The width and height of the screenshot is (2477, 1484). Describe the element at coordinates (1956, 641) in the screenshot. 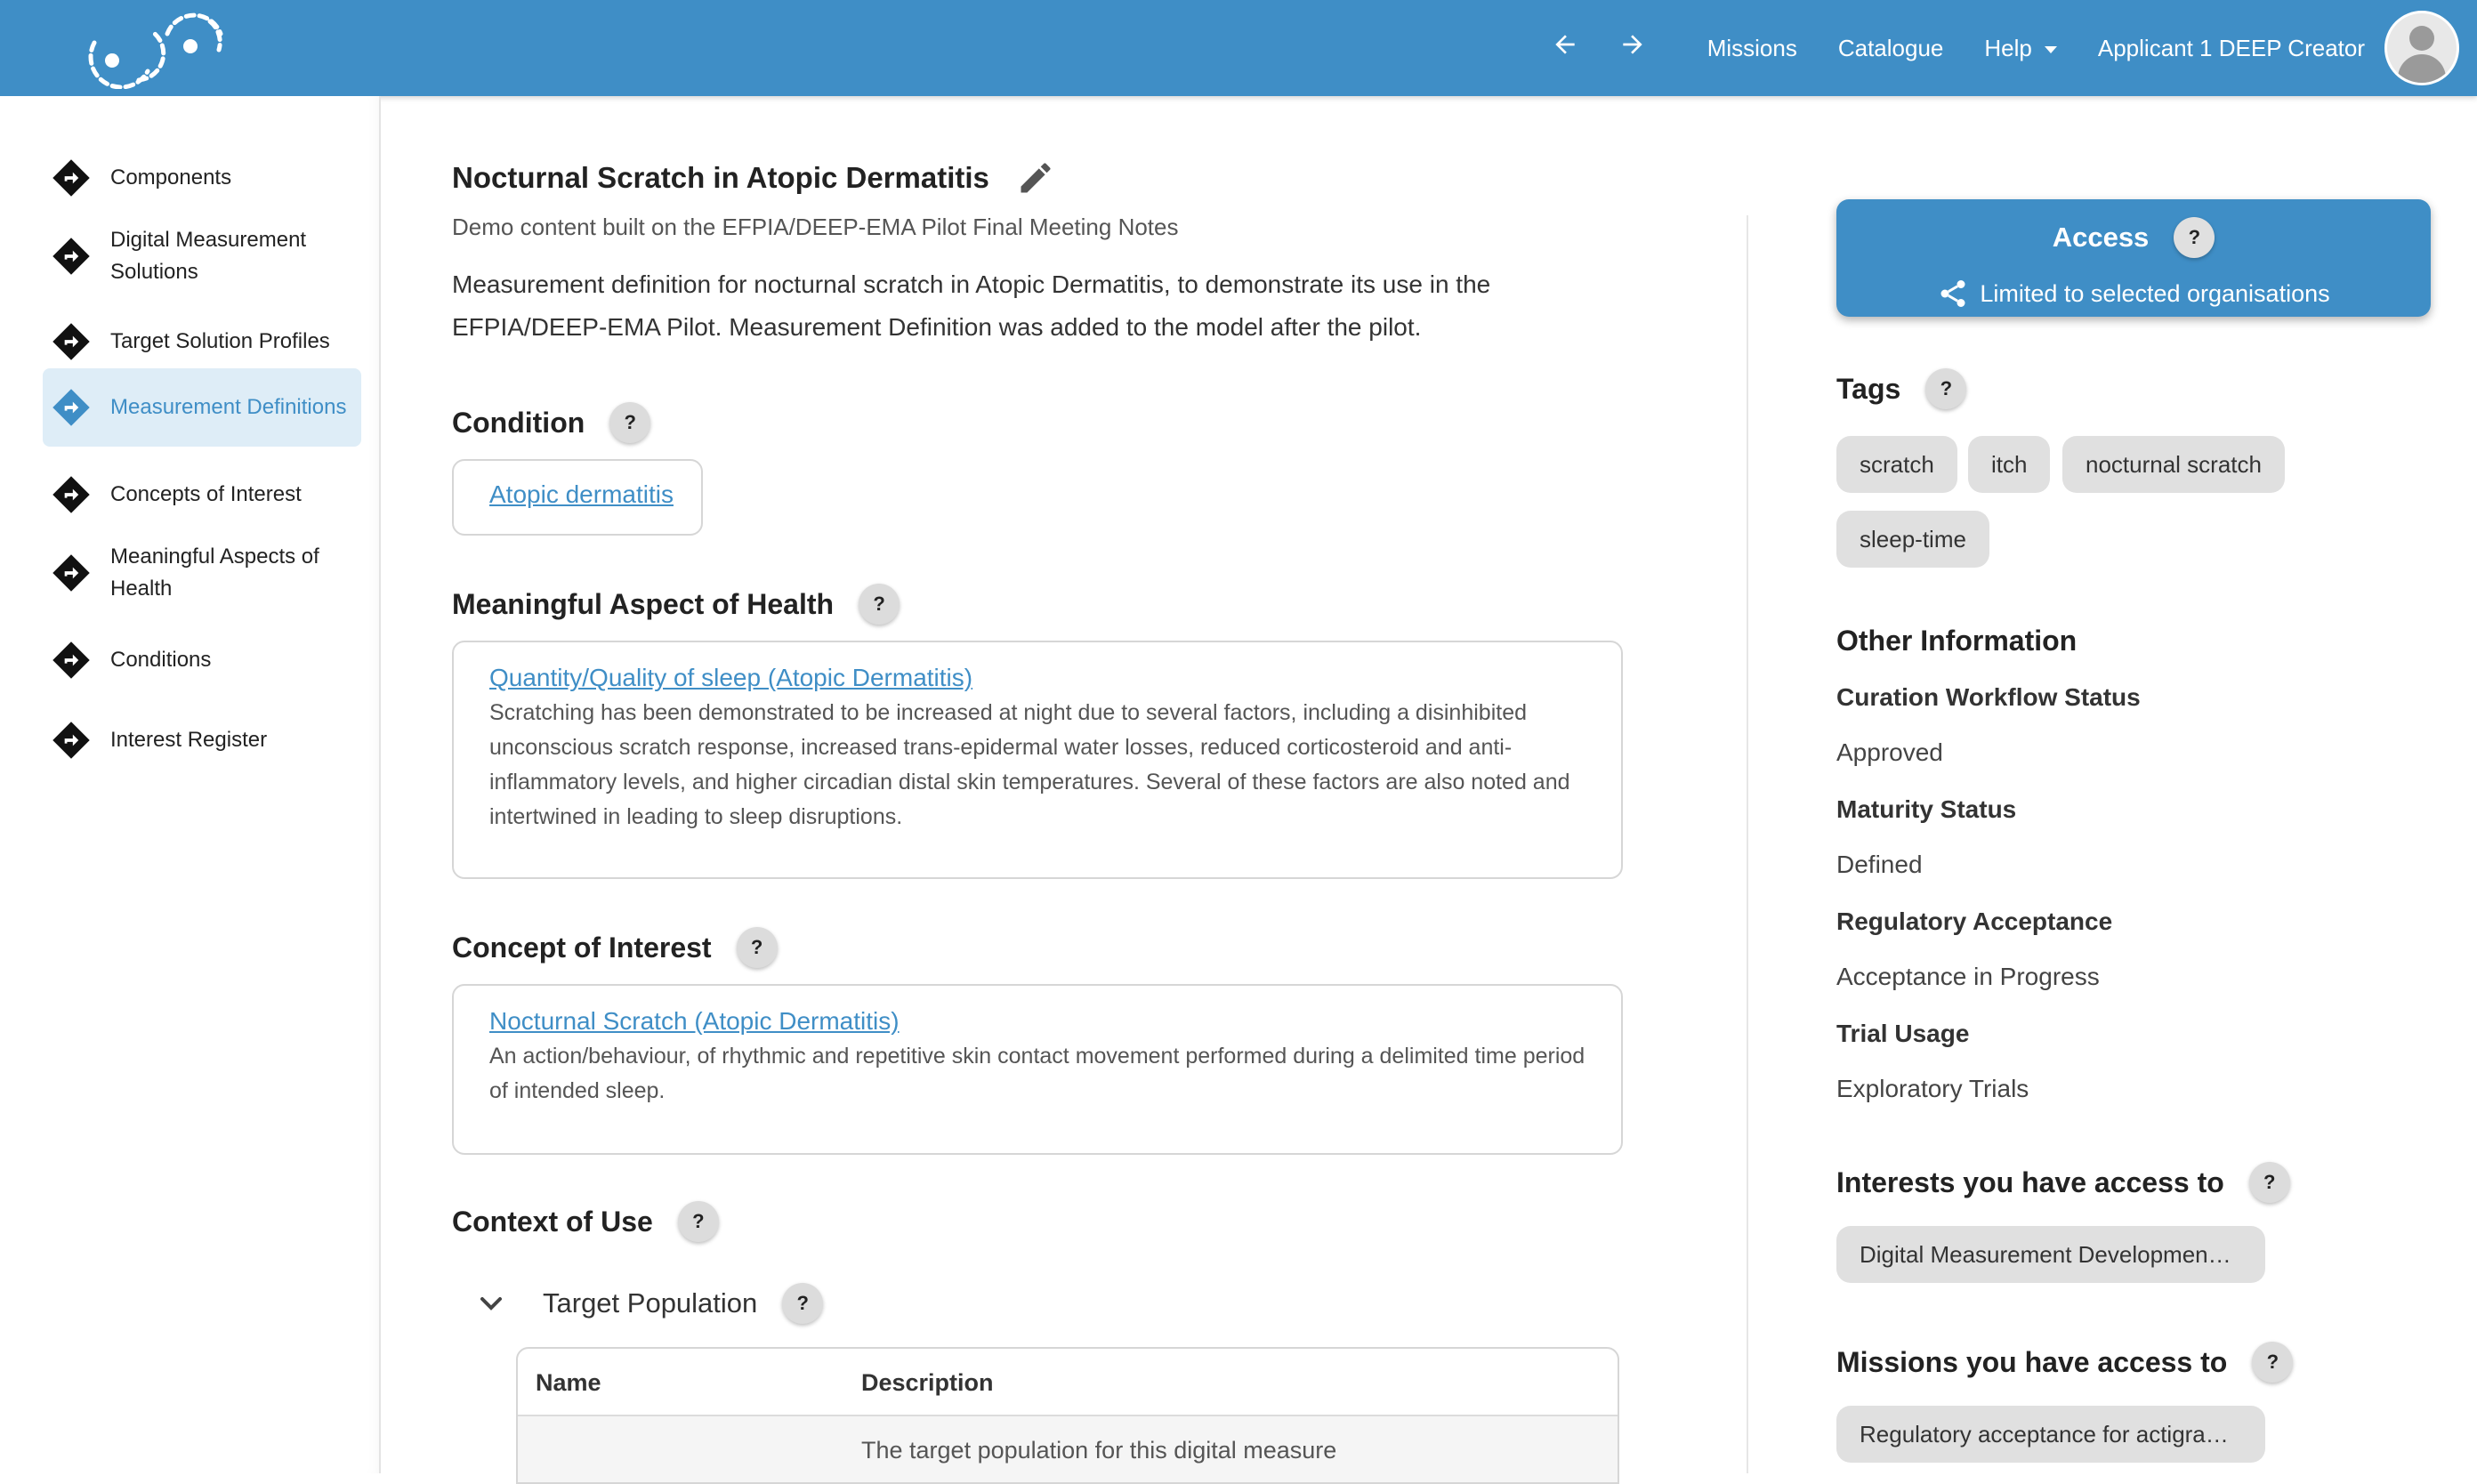

I see `other-information-heading: Other Information` at that location.